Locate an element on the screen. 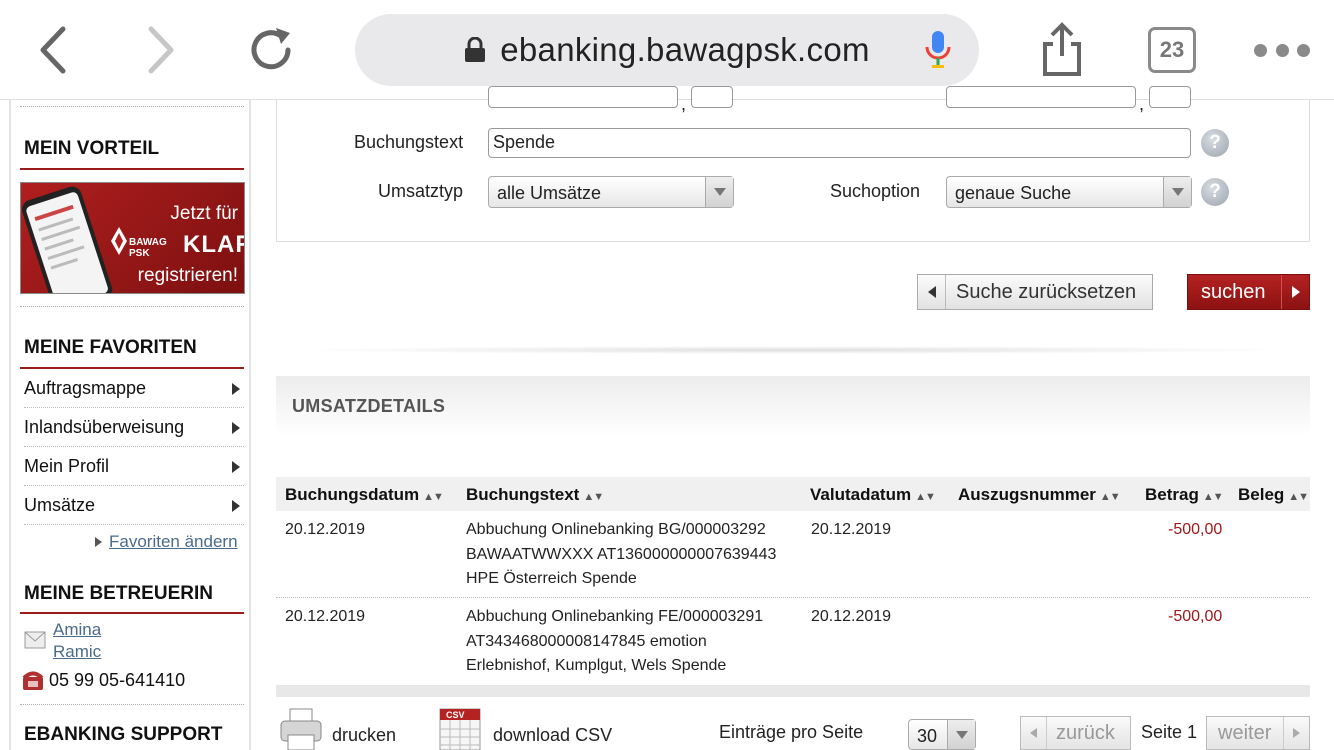  previous-page-label: zurück is located at coordinates (1085, 732).